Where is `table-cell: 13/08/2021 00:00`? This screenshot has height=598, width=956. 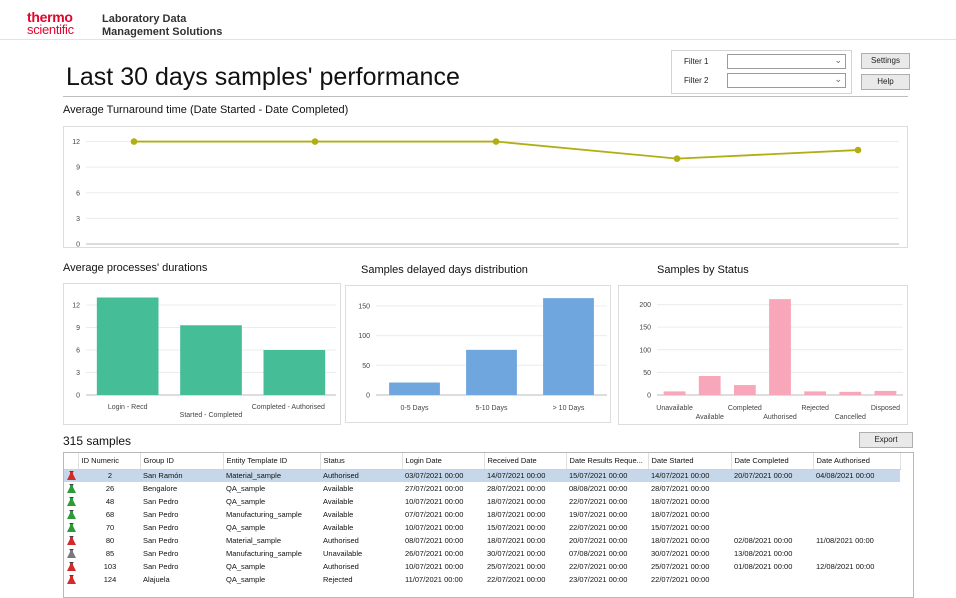
table-cell: 13/08/2021 00:00 is located at coordinates (763, 553).